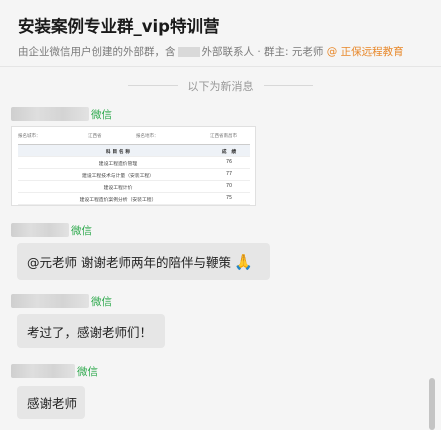  I want to click on table-row: 建设工程造价管理 76, so click(134, 163).